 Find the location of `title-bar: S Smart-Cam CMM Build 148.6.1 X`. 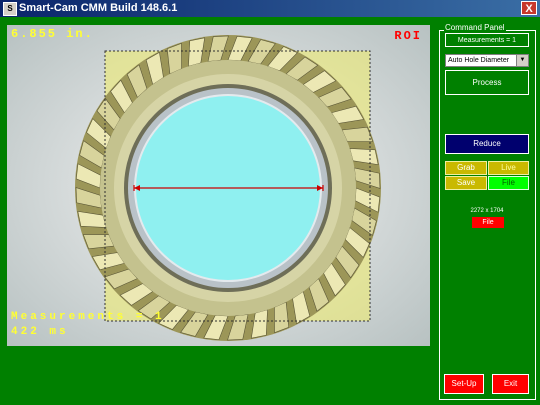

title-bar: S Smart-Cam CMM Build 148.6.1 X is located at coordinates (270, 8).